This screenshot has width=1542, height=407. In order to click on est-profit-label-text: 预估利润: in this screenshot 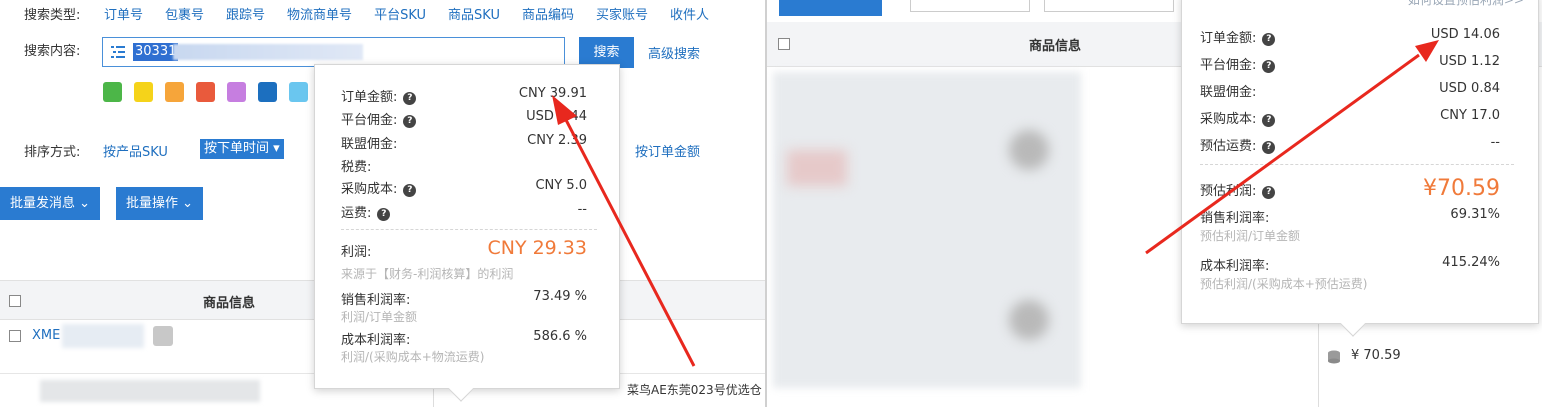, I will do `click(1228, 191)`.